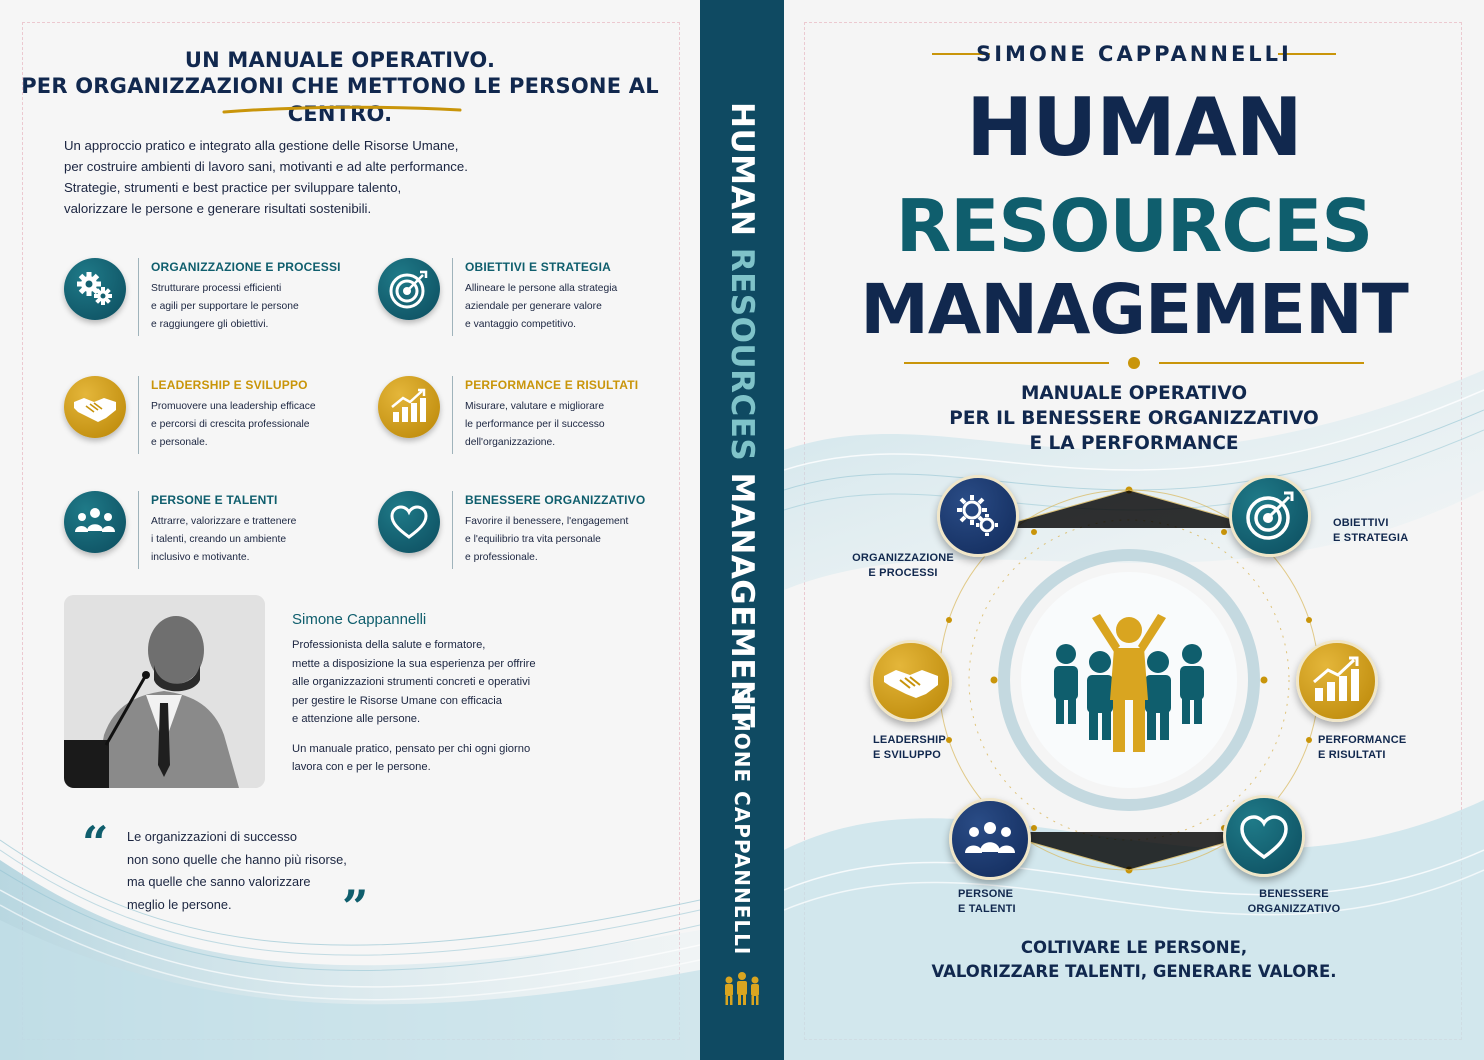 Image resolution: width=1484 pixels, height=1060 pixels. What do you see at coordinates (1134, 310) in the screenshot?
I see `title-management: MANAGEMENT` at bounding box center [1134, 310].